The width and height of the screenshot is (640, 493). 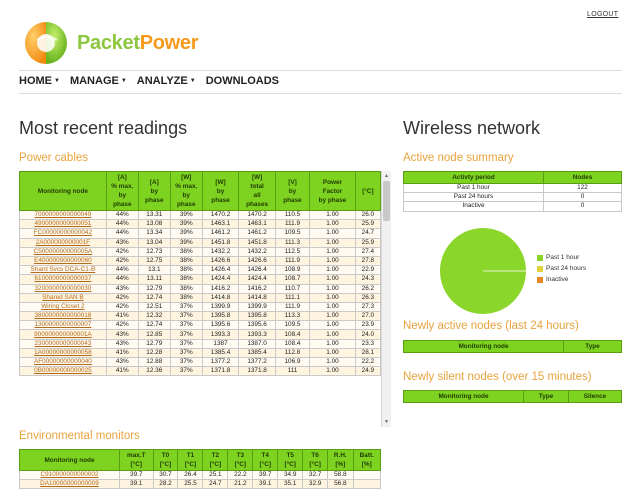 I want to click on table-cell: 22.2, so click(x=368, y=362).